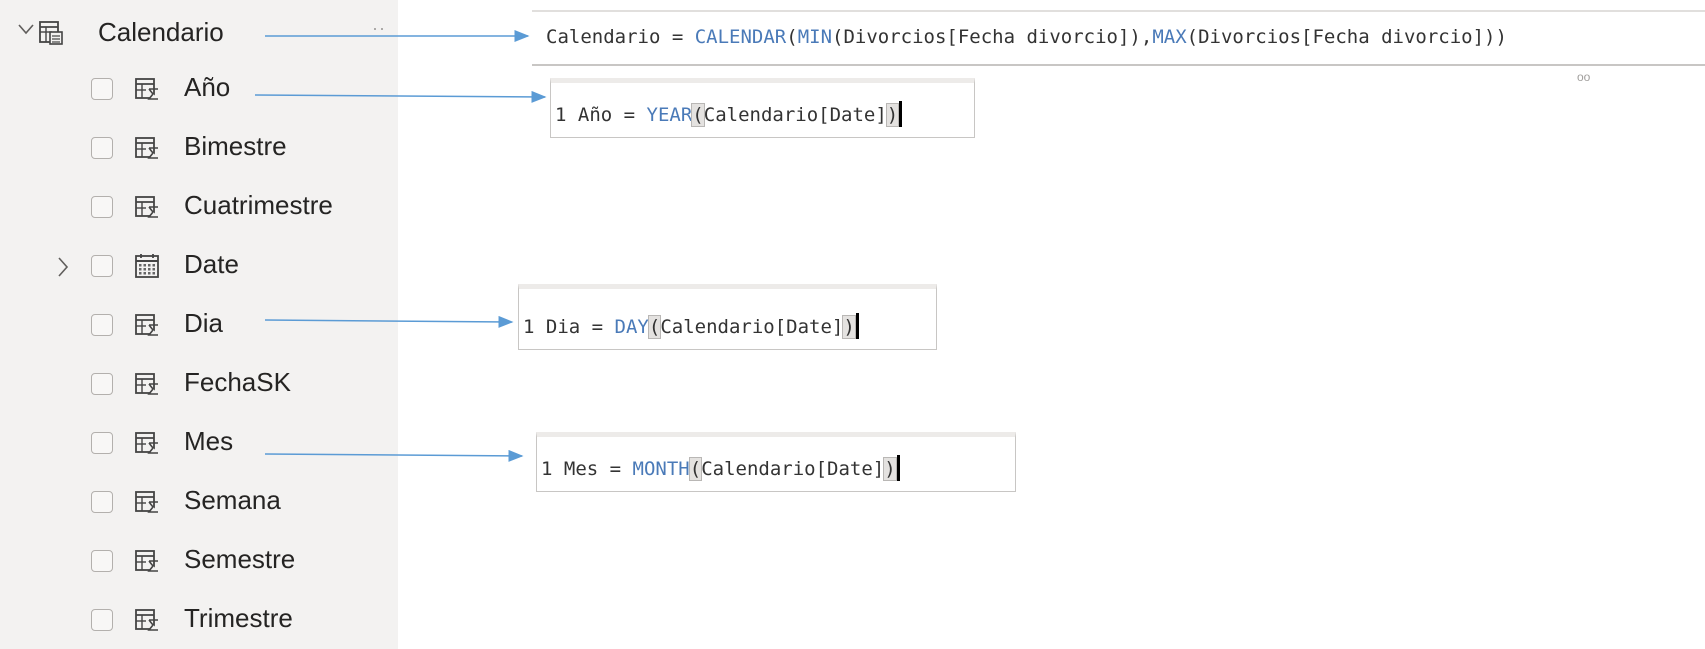 This screenshot has width=1705, height=649. I want to click on dax-function: MAX, so click(1169, 37).